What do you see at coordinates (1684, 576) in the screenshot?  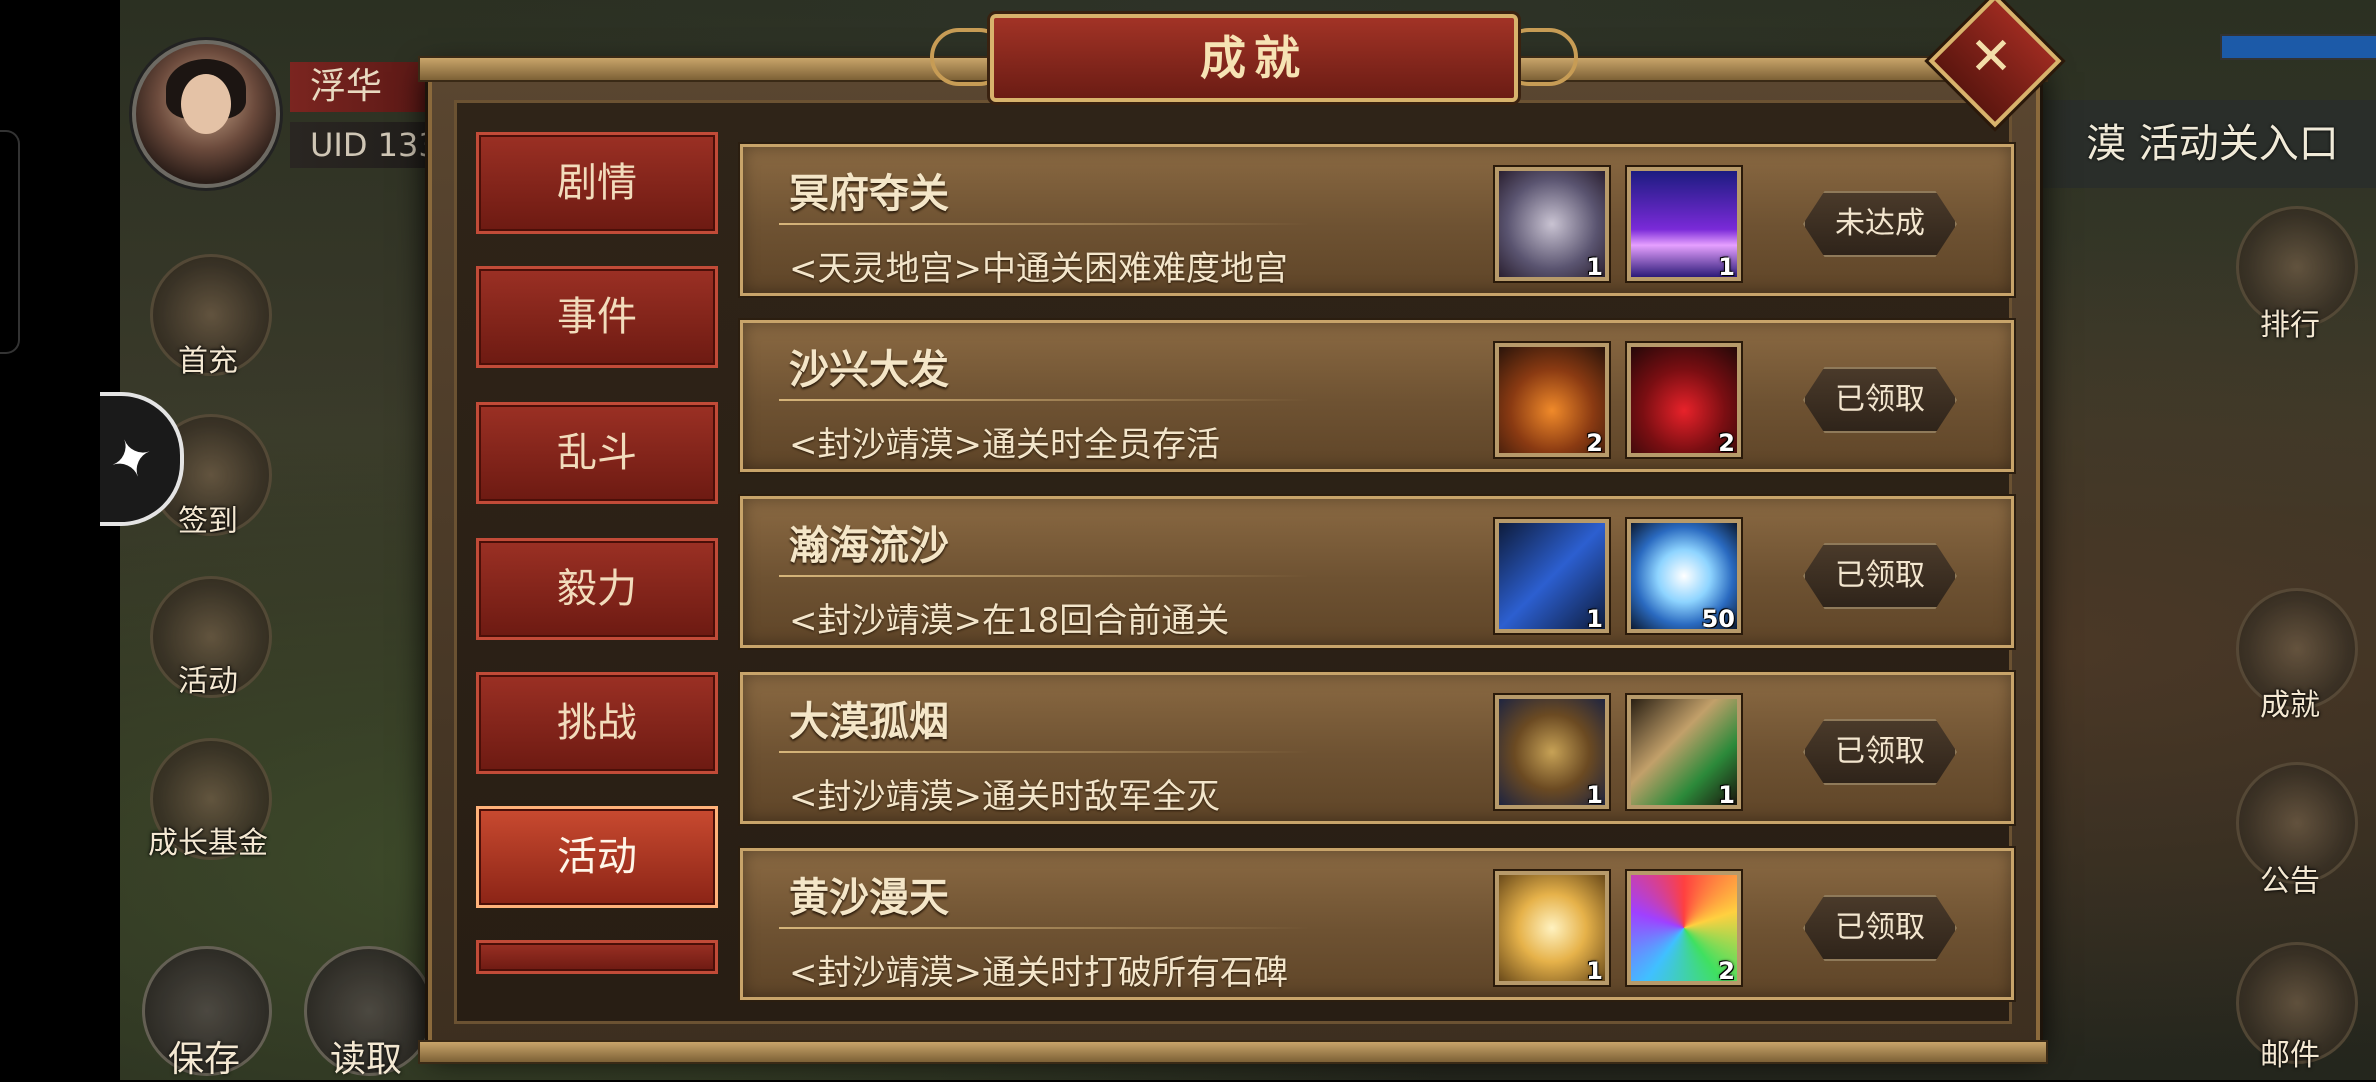 I see `ice-crystal-icon: 50` at bounding box center [1684, 576].